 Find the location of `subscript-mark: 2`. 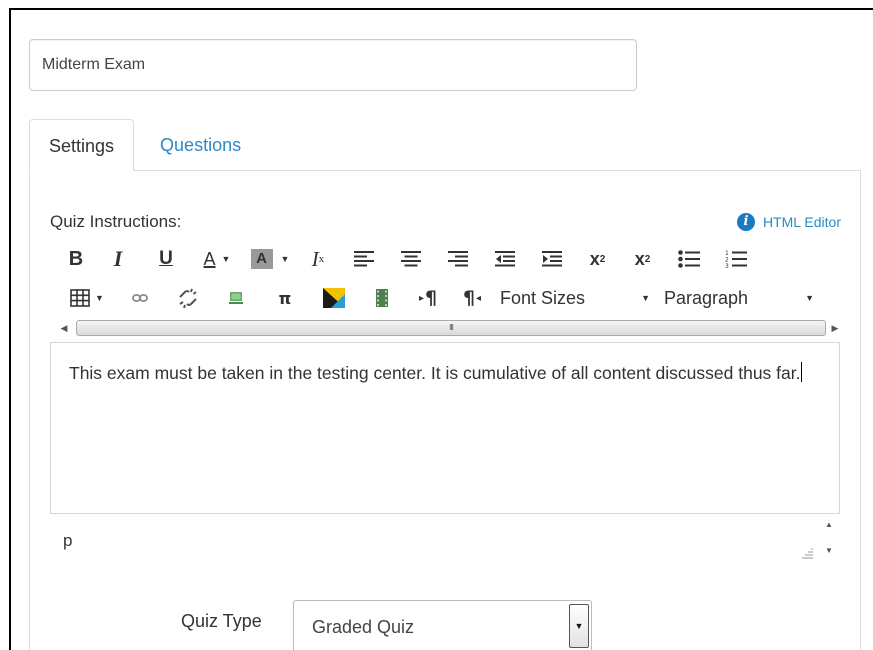

subscript-mark: 2 is located at coordinates (647, 259).